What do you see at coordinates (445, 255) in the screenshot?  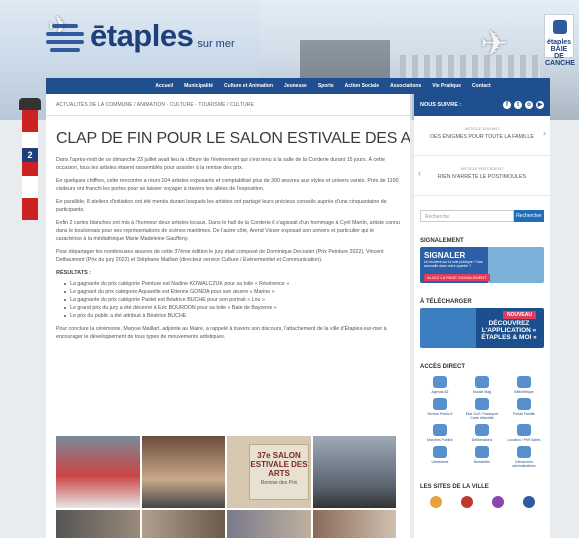 I see `signal-title: SIGNALER` at bounding box center [445, 255].